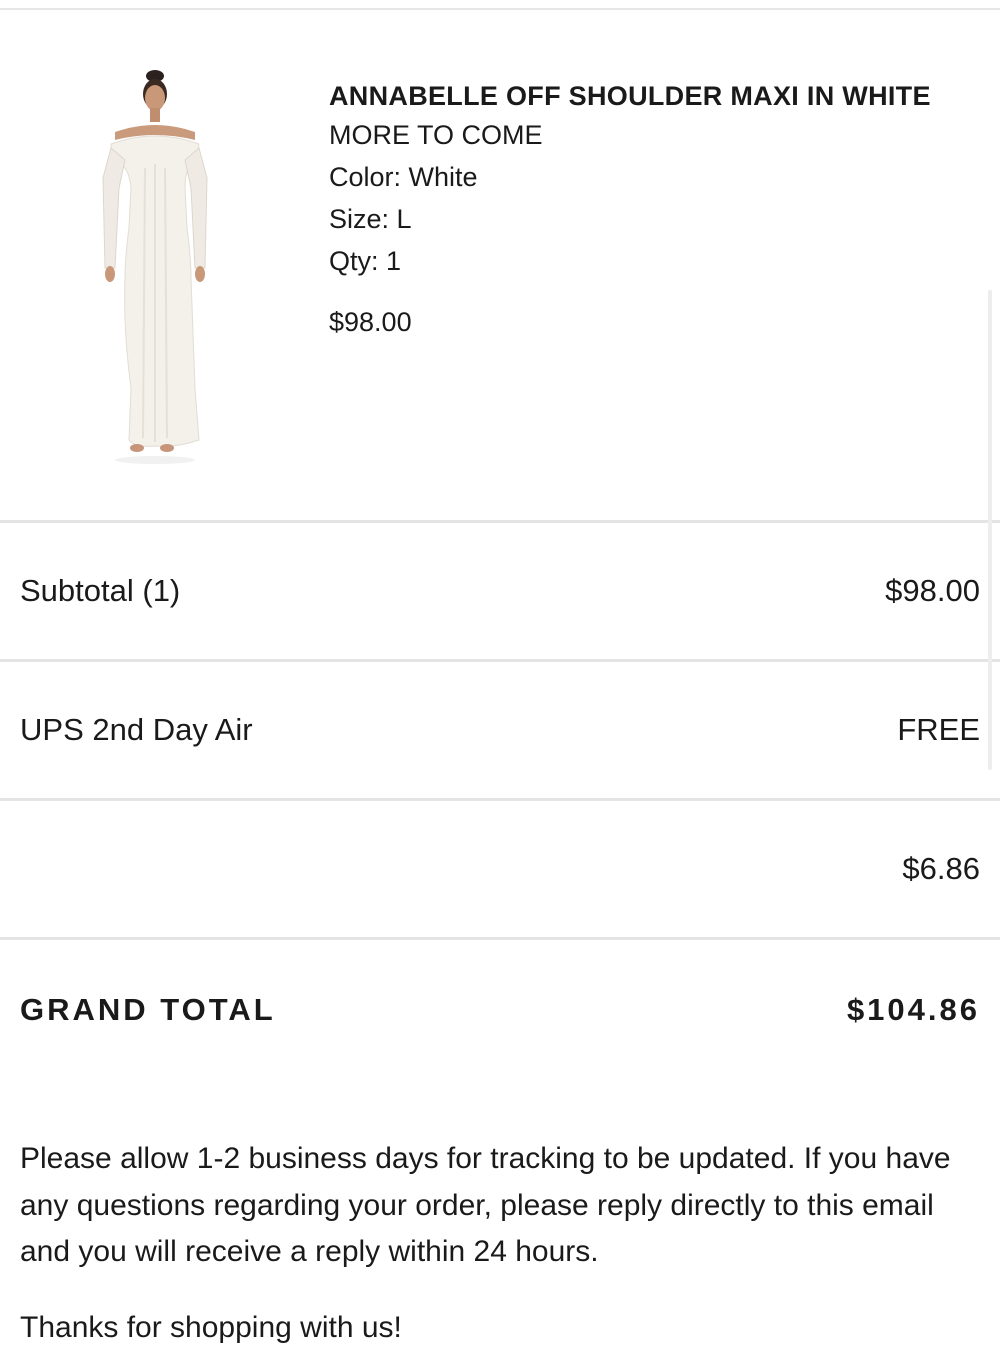 The image size is (1000, 1351). What do you see at coordinates (211, 1327) in the screenshot?
I see `thanks-message: Thanks for shopping with us!` at bounding box center [211, 1327].